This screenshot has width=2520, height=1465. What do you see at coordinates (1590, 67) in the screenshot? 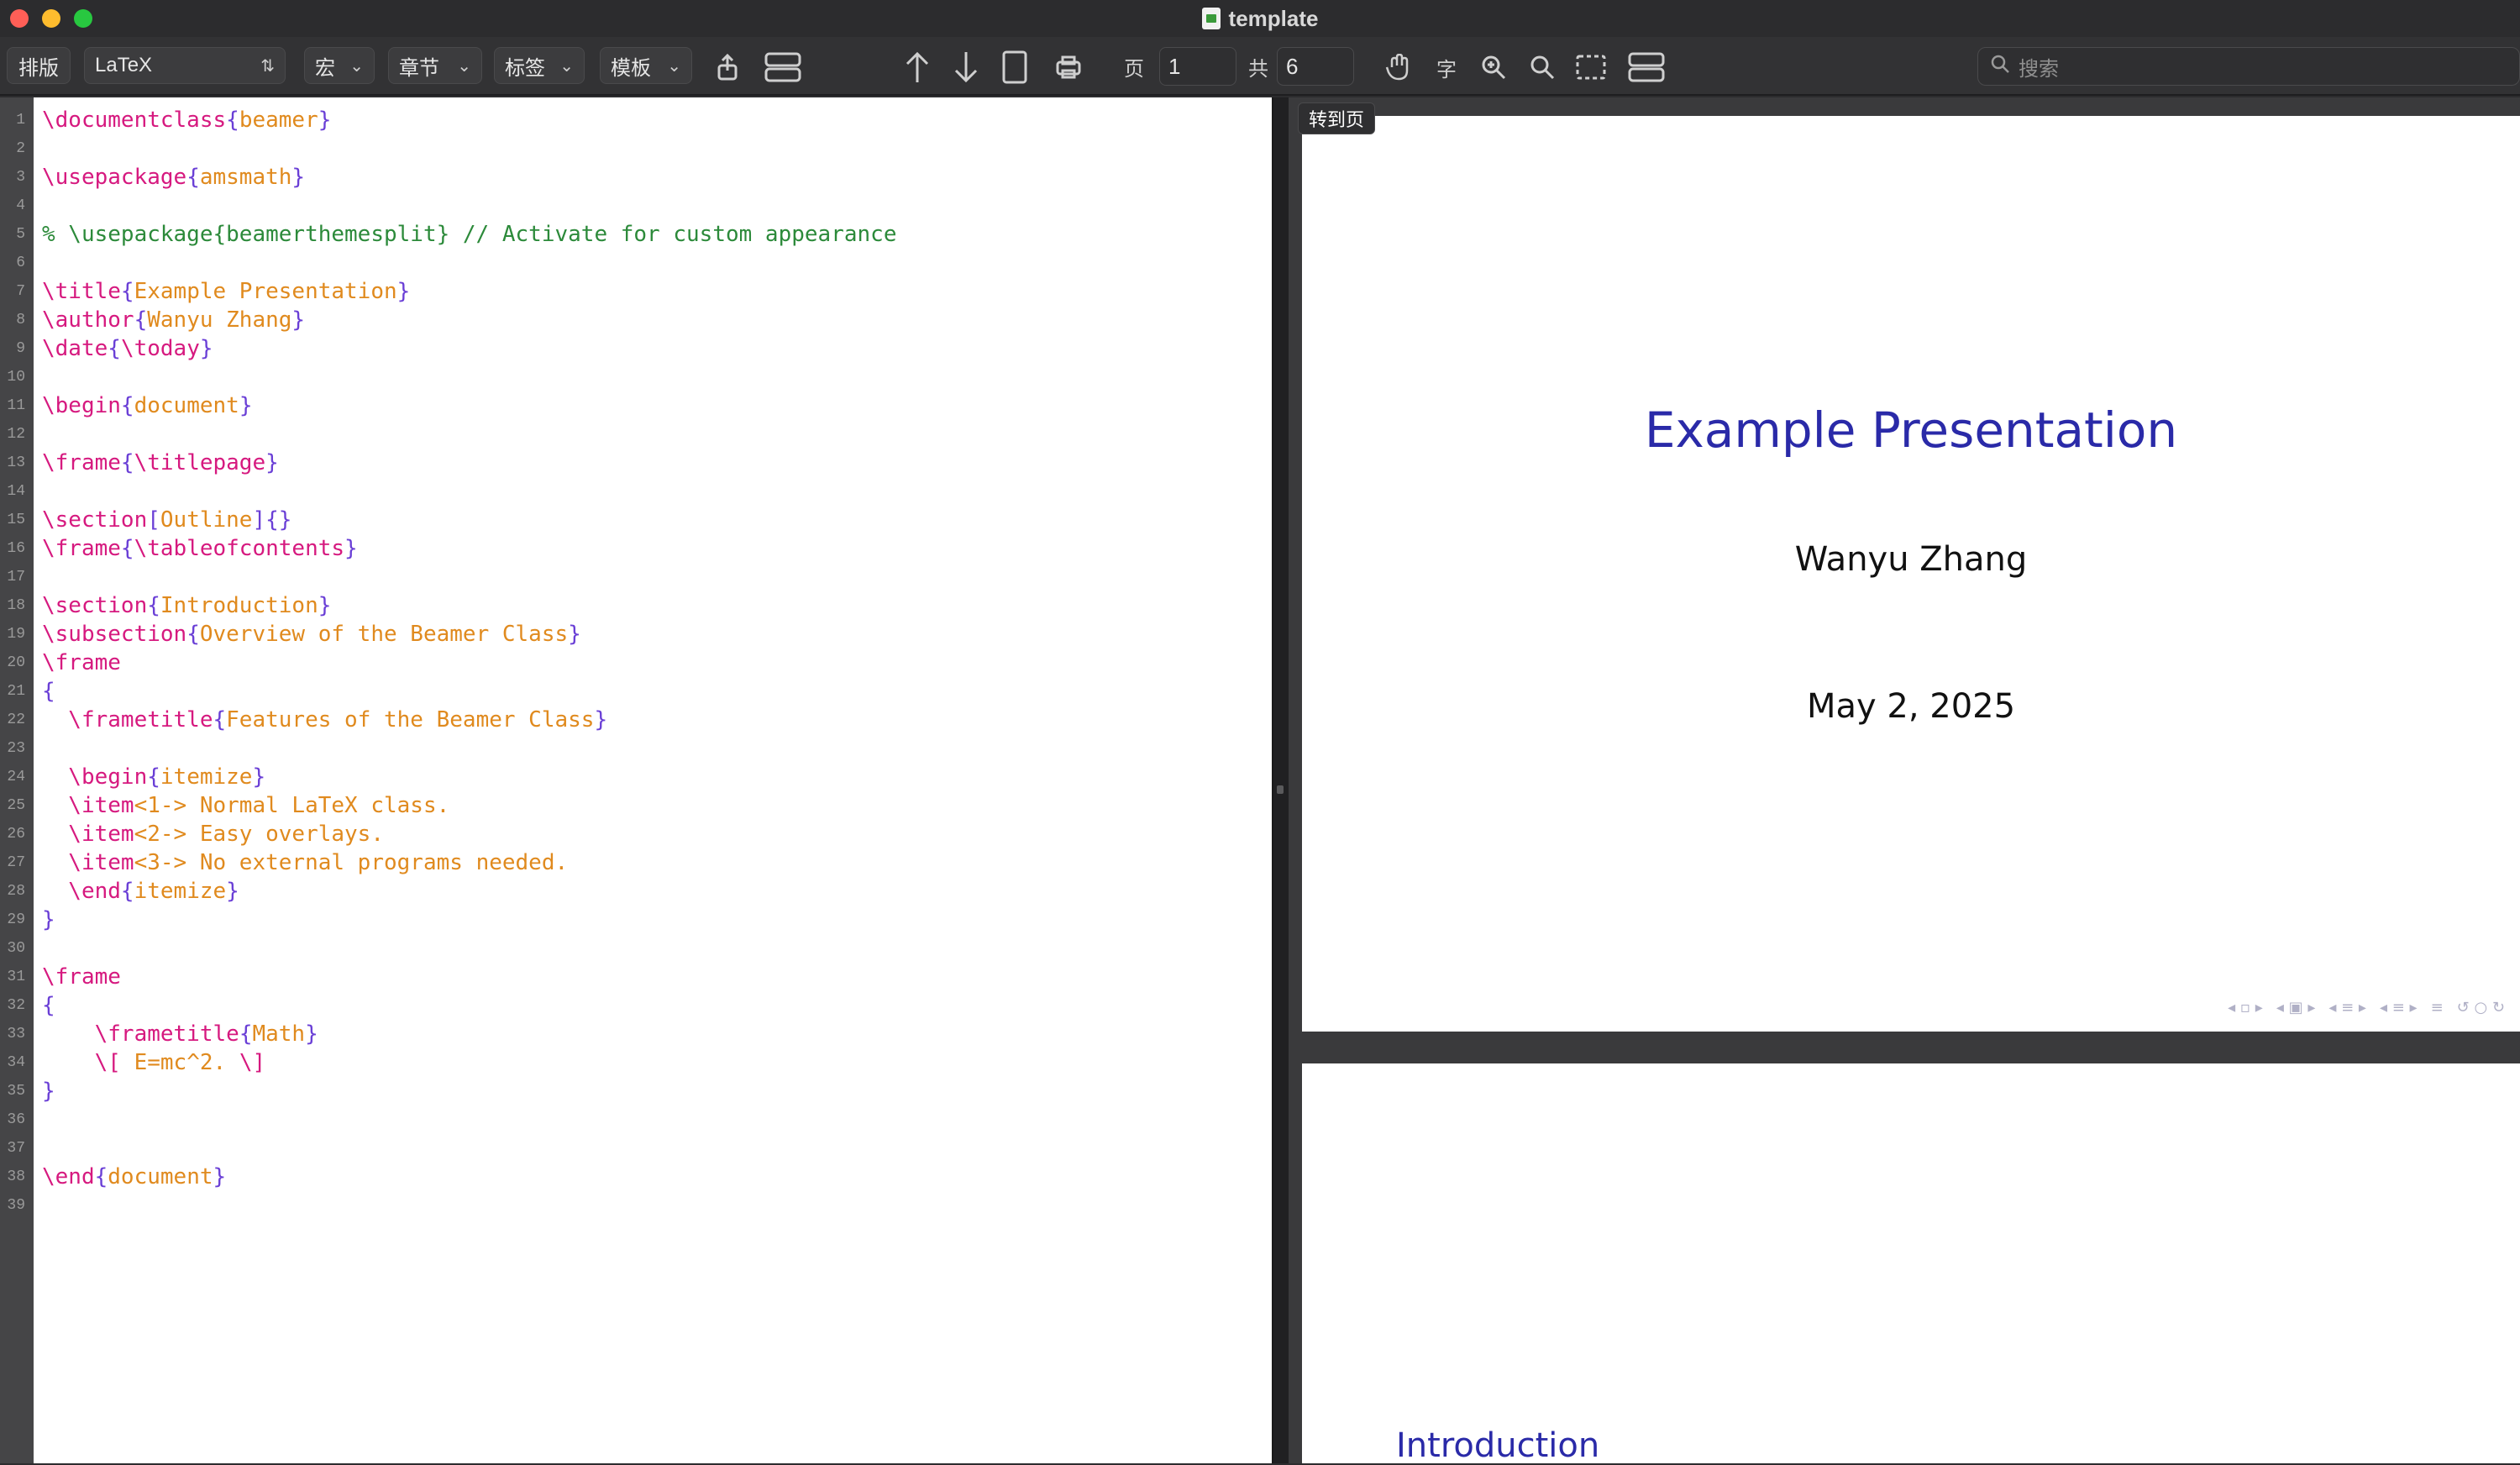
I see `selection-rect-icon` at bounding box center [1590, 67].